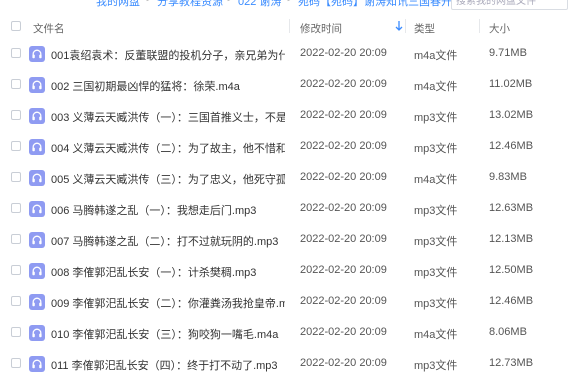  Describe the element at coordinates (168, 365) in the screenshot. I see `file-name: 011 李傕郭汜乱长安（四）：终于打不动了.mp3` at that location.